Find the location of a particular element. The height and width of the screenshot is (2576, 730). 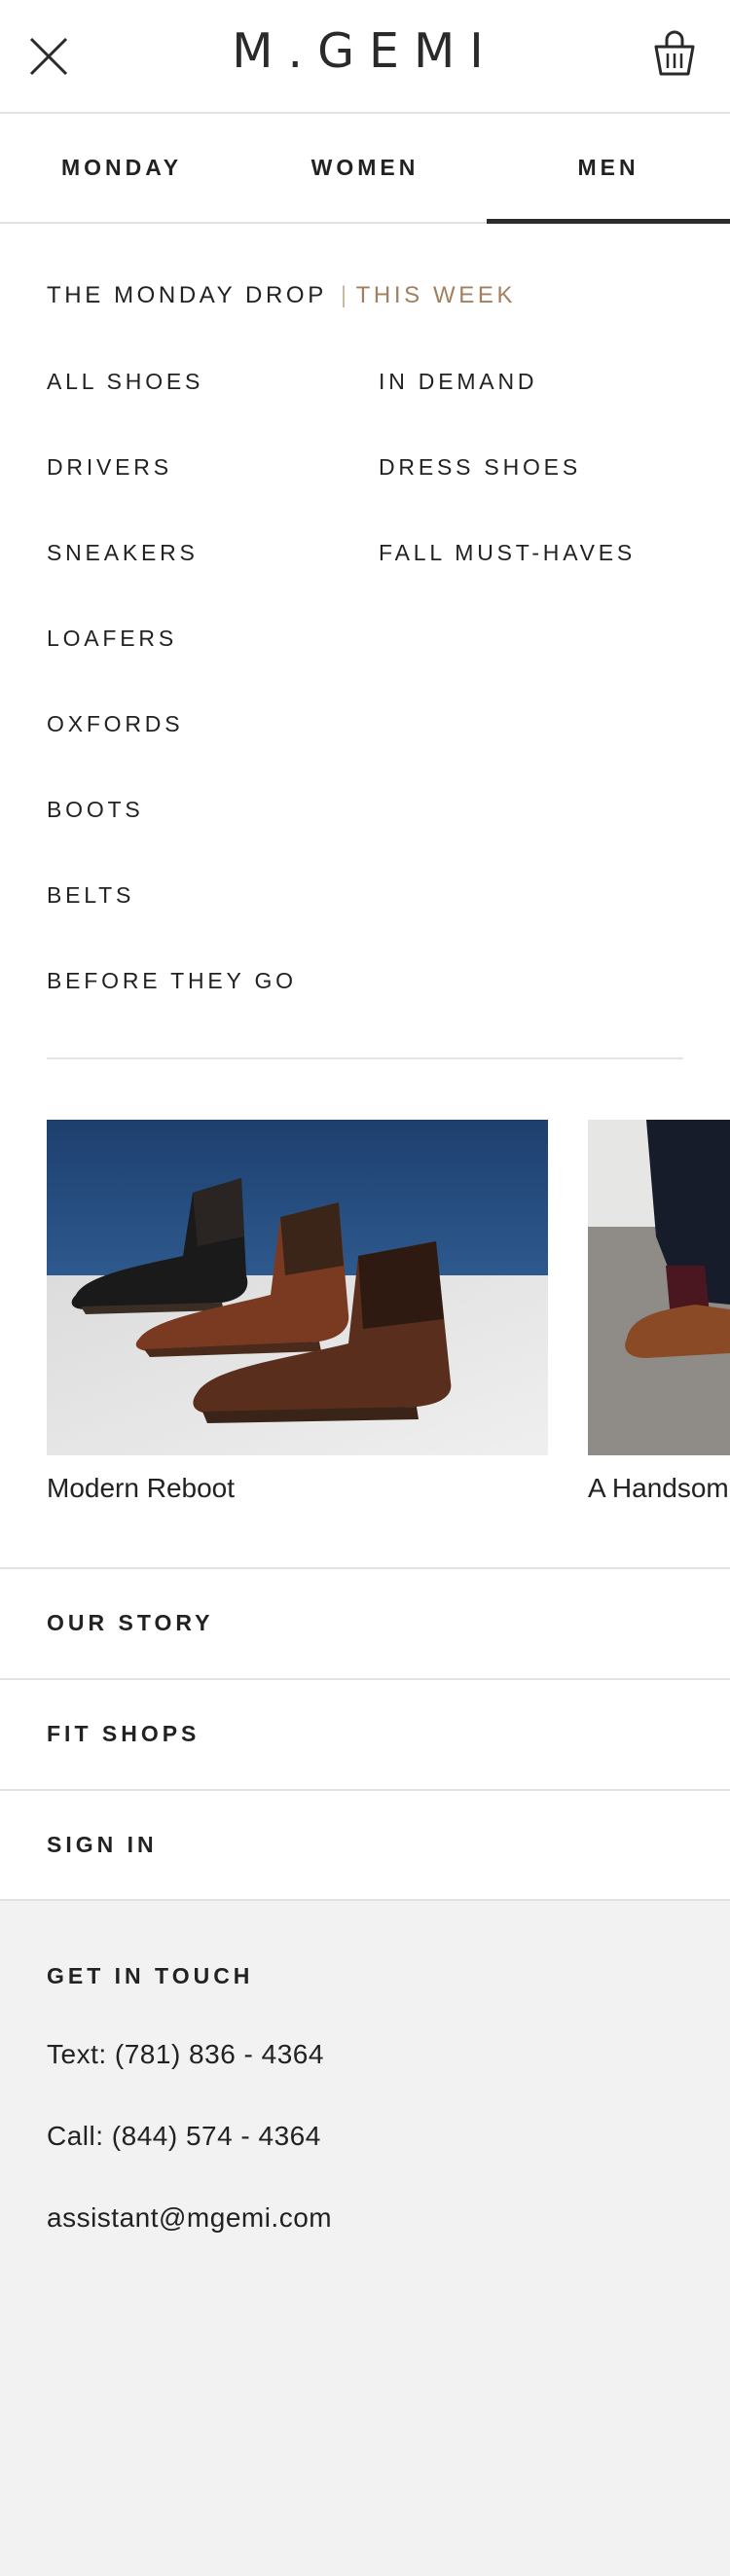

shopping-bag-button is located at coordinates (675, 53).